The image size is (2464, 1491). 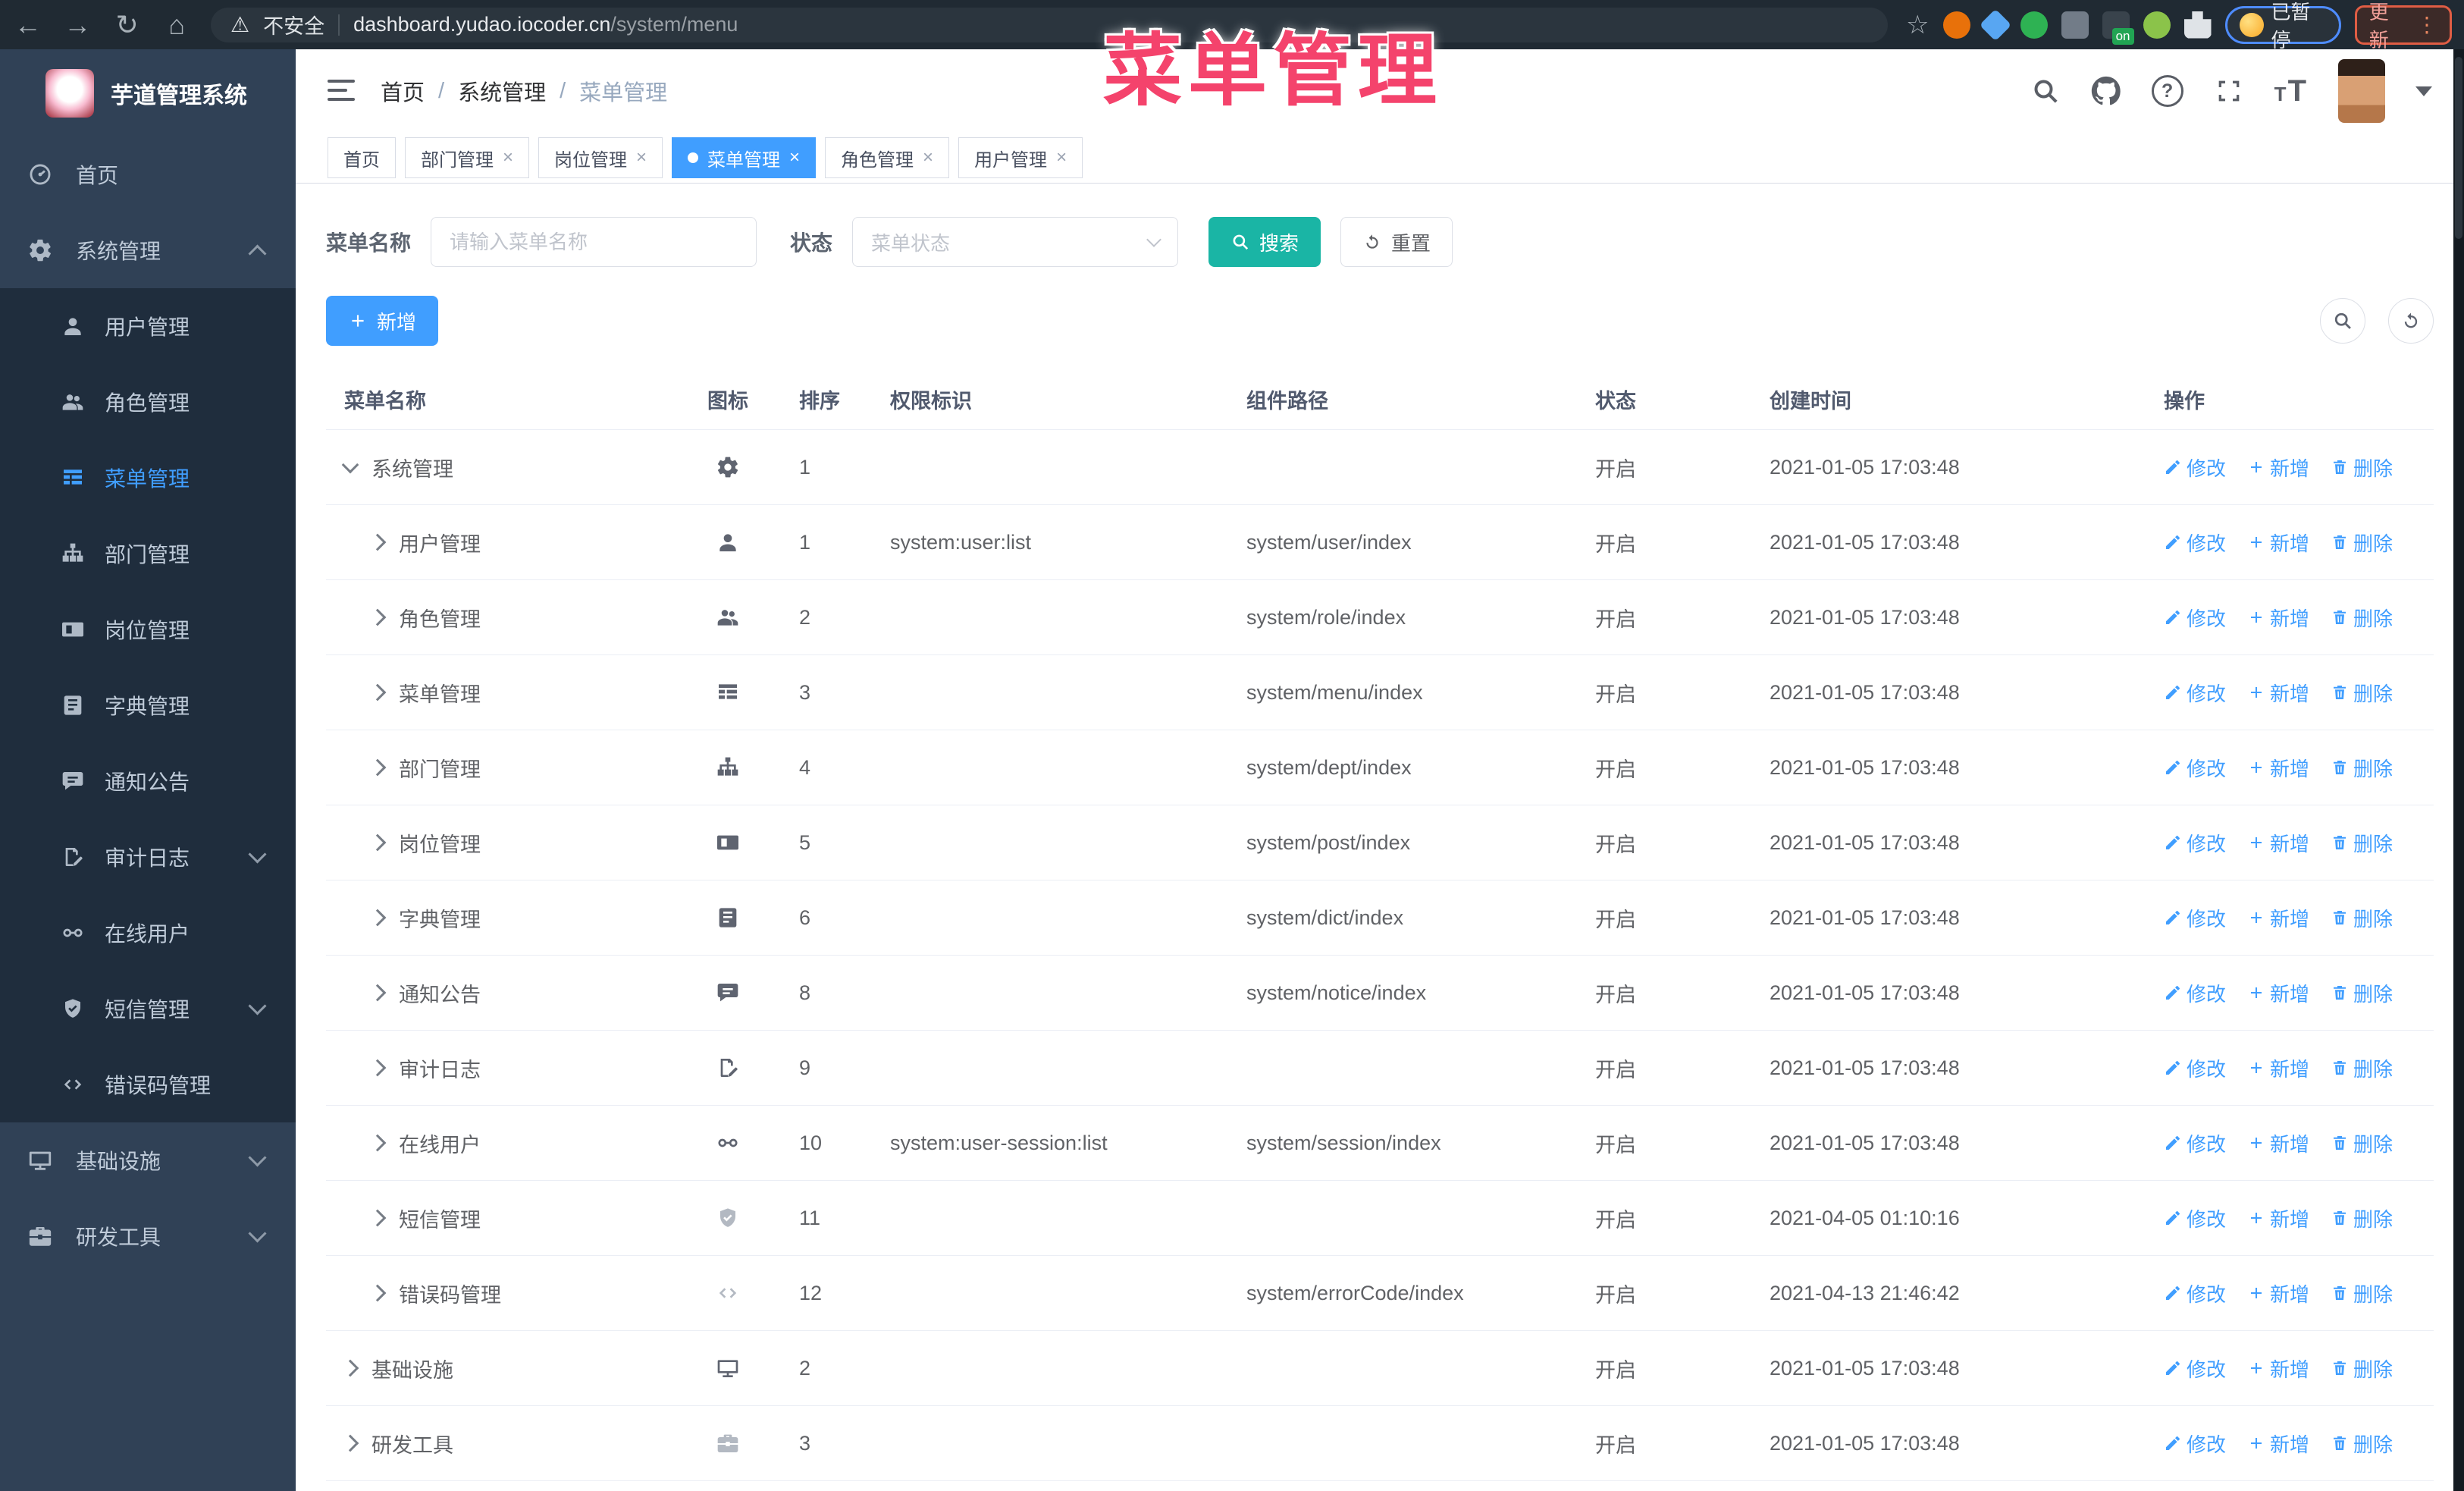 What do you see at coordinates (2229, 91) in the screenshot?
I see `fullscreen-icon` at bounding box center [2229, 91].